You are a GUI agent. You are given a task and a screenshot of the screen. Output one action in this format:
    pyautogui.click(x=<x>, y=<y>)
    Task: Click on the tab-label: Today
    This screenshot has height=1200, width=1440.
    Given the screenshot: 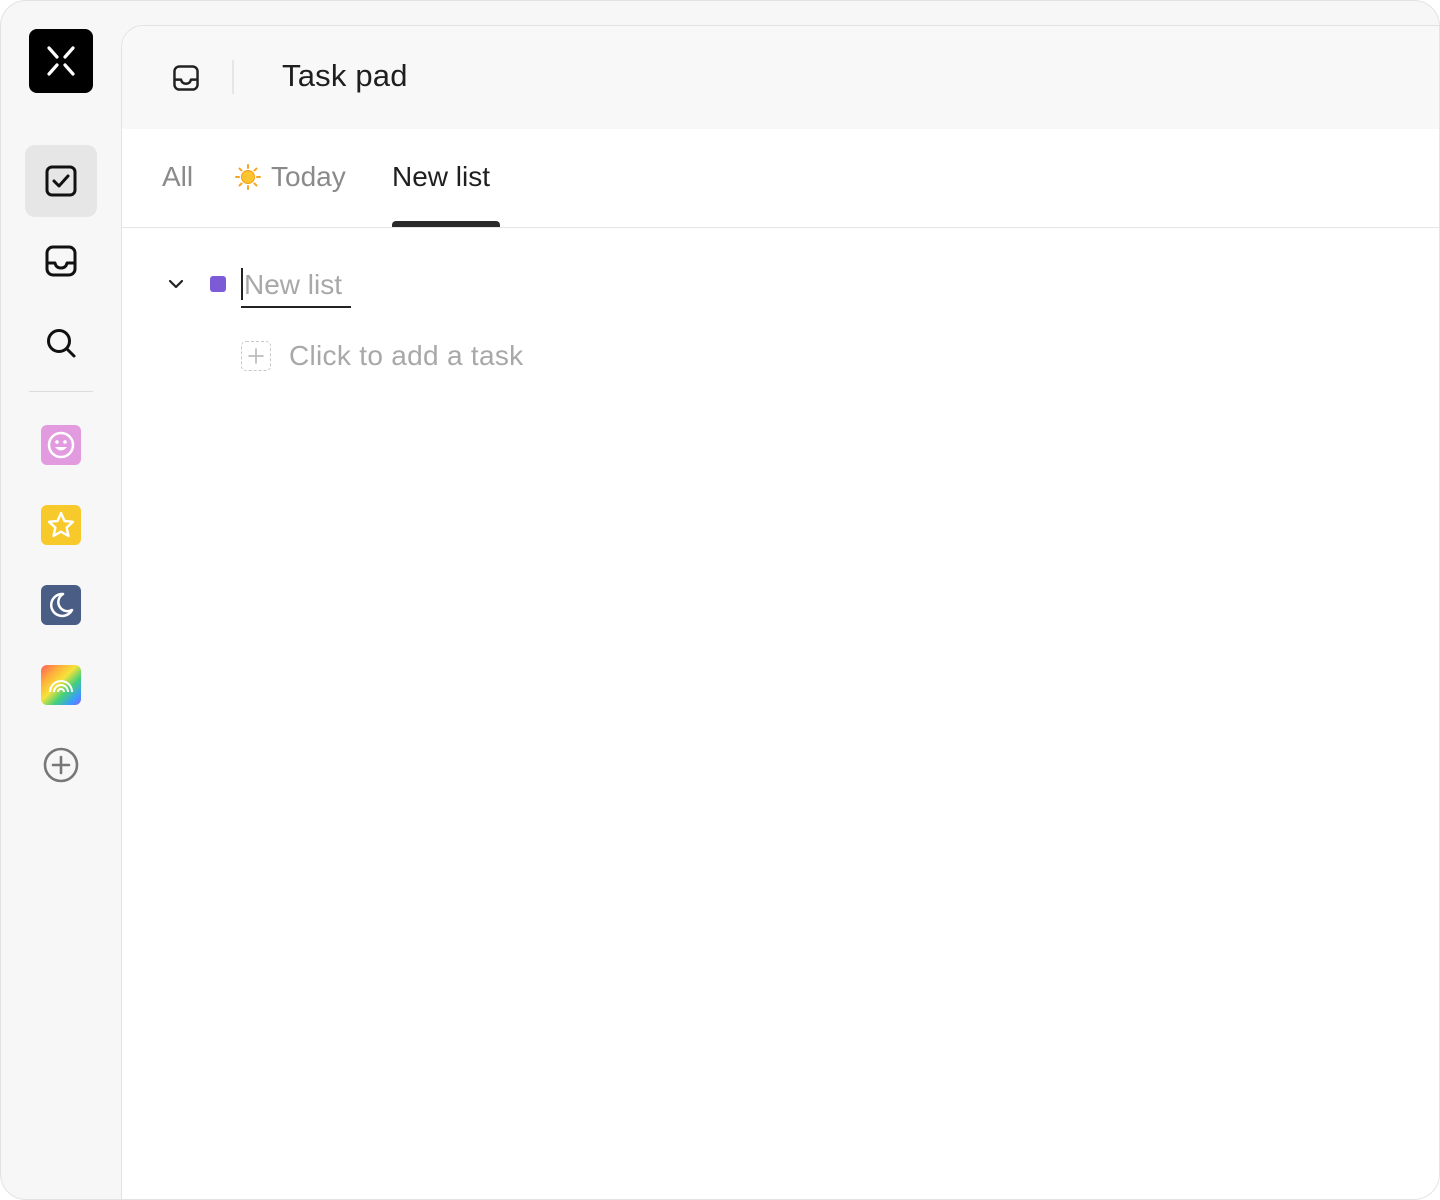 What is the action you would take?
    pyautogui.click(x=308, y=176)
    